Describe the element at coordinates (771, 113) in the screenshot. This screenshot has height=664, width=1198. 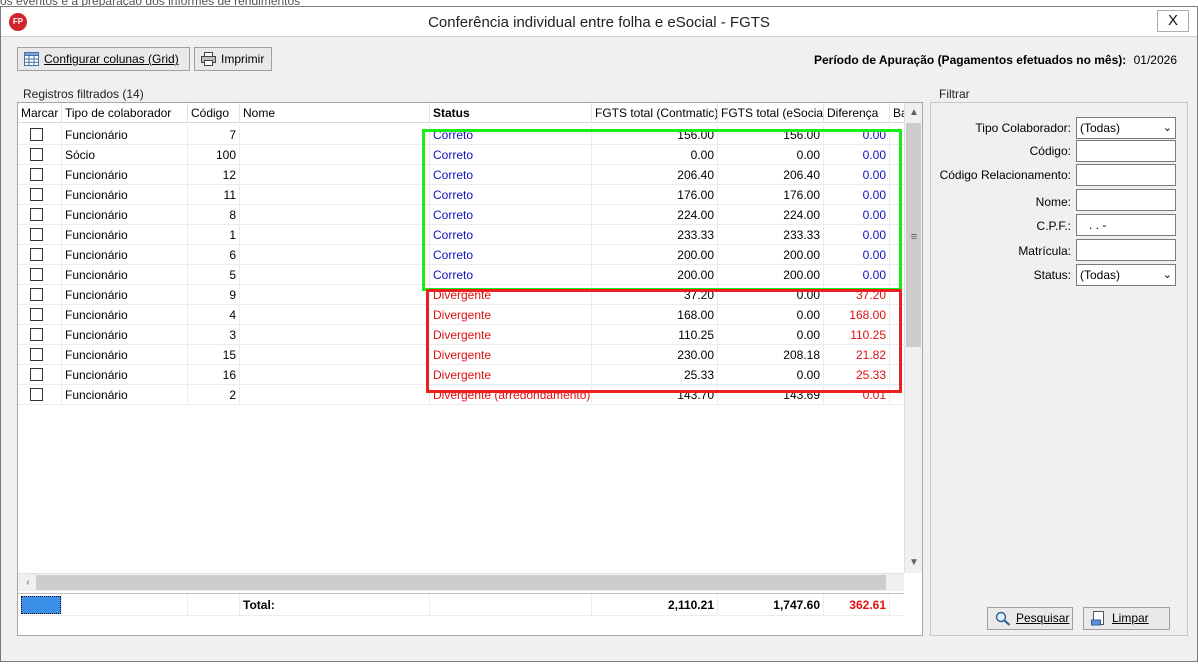
I see `col-header-fgts-esocial: FGTS total (eSocial)` at that location.